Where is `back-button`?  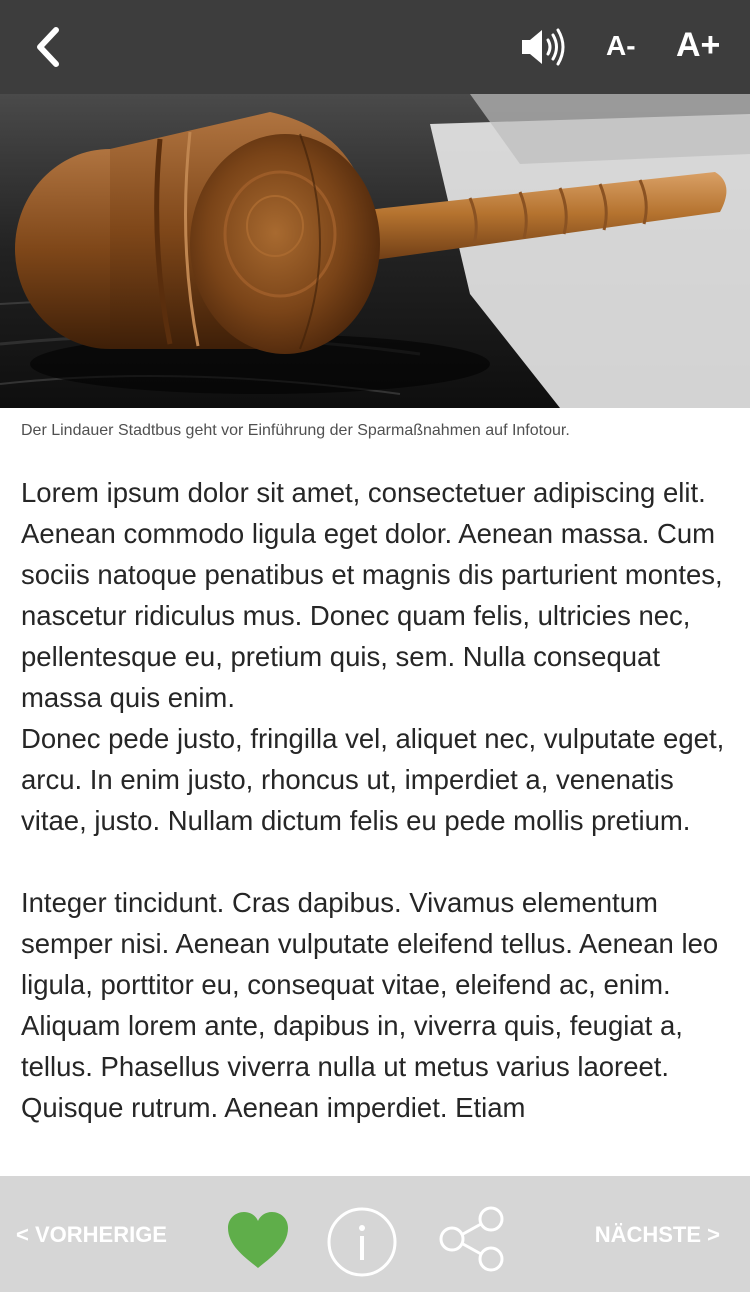
back-button is located at coordinates (50, 47).